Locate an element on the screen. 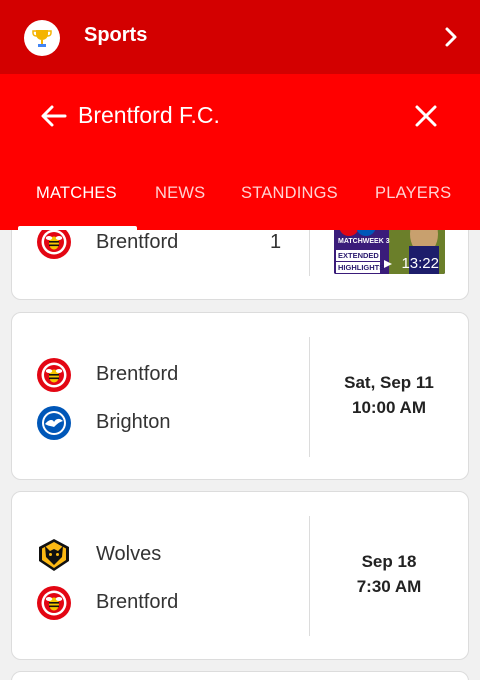 The image size is (480, 680). home-team-name: Wolves is located at coordinates (129, 554).